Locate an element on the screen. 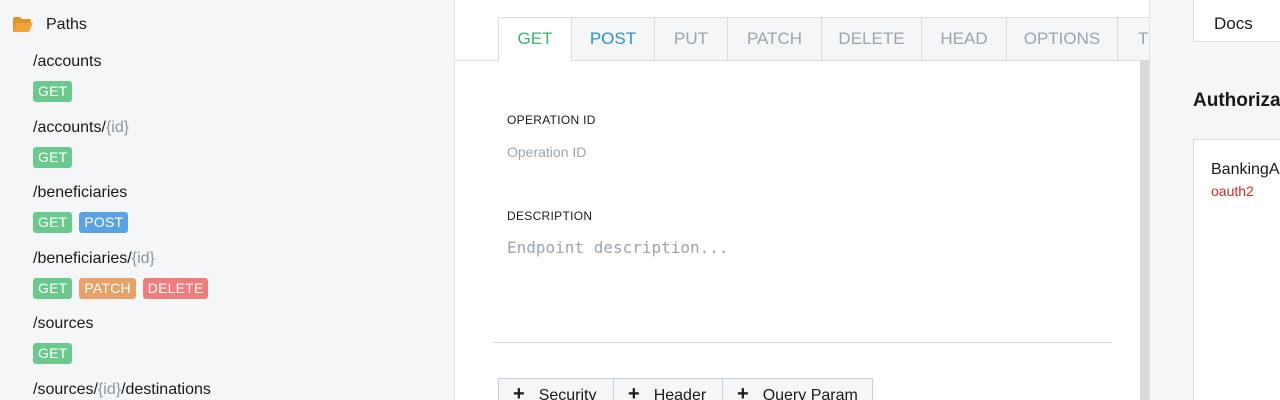 The width and height of the screenshot is (1280, 400). docs-panel: Docs Authorizat BankingA oauth2 is located at coordinates (1214, 200).